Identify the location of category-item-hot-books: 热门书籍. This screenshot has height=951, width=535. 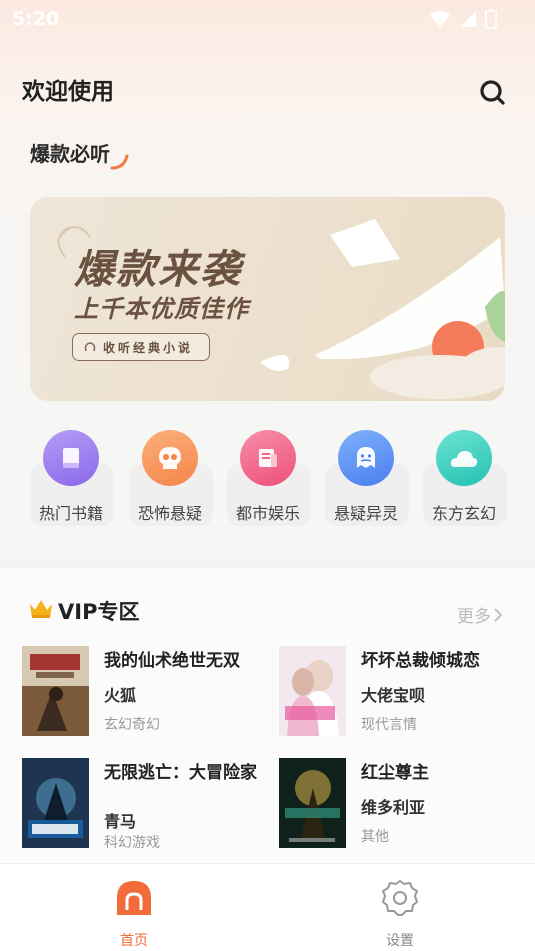
(71, 480).